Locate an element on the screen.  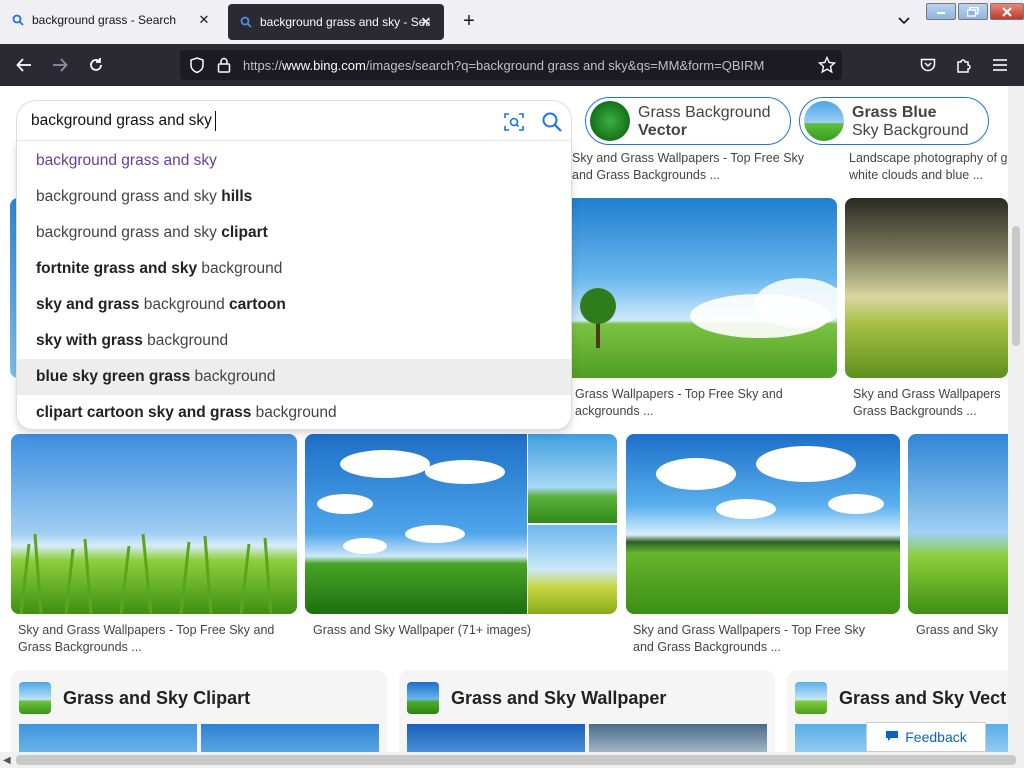
tree-illustration is located at coordinates (708, 313).